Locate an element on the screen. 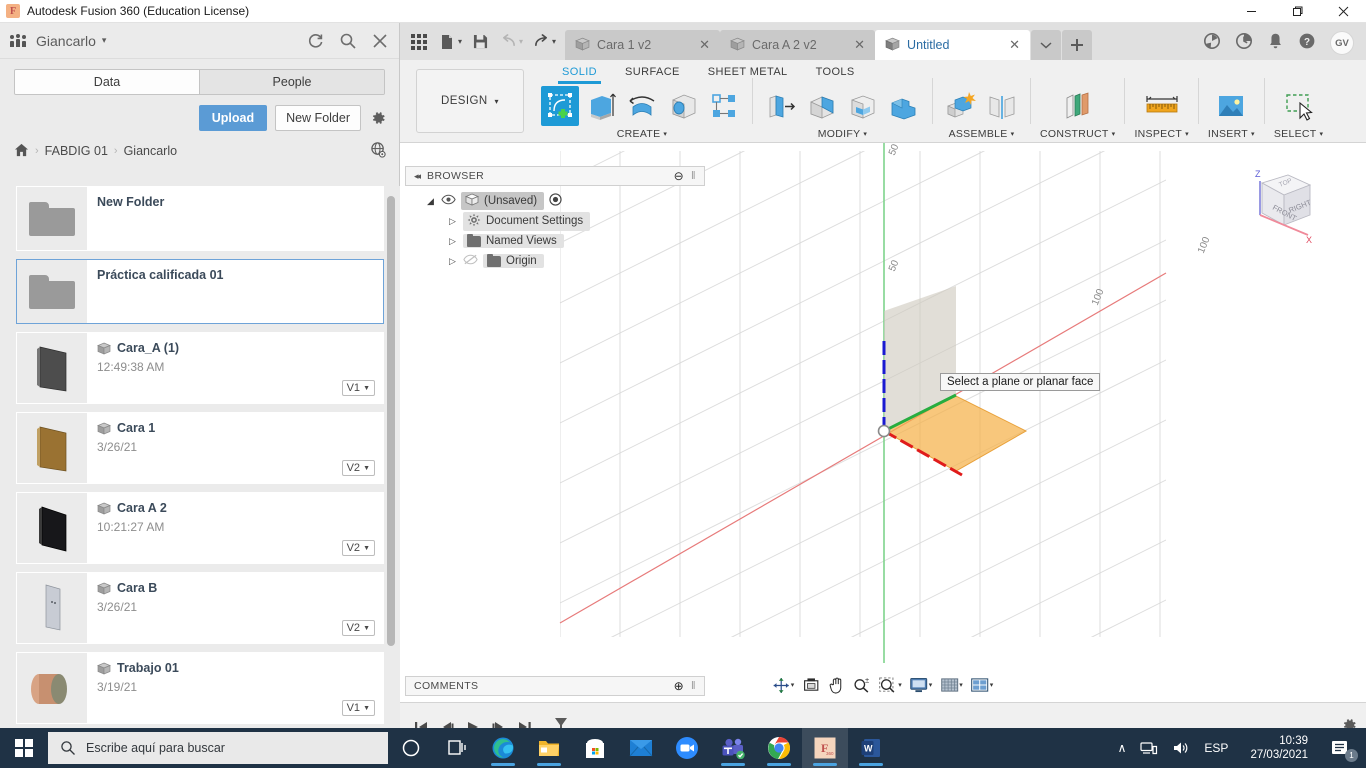 This screenshot has height=768, width=1366. tab-people: People is located at coordinates (291, 82).